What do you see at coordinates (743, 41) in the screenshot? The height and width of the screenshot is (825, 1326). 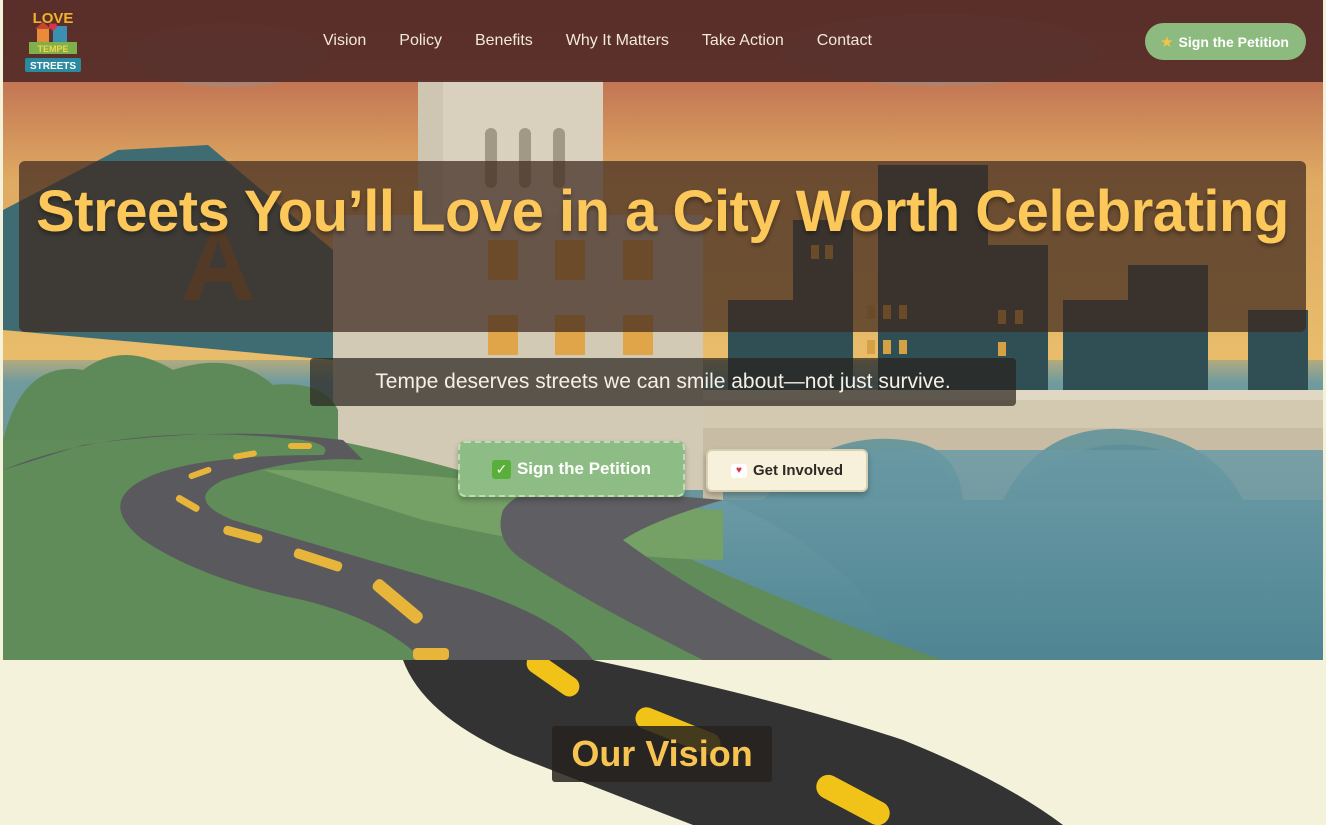 I see `nav-link-take-action: Take Action` at bounding box center [743, 41].